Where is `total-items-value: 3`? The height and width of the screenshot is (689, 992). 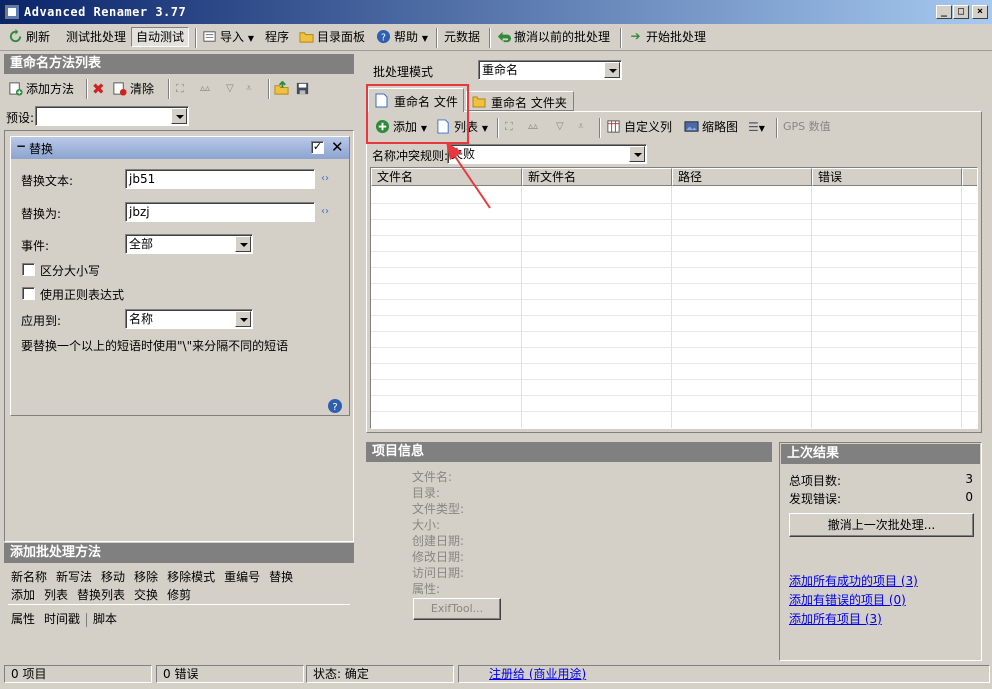
total-items-value: 3 is located at coordinates (969, 479).